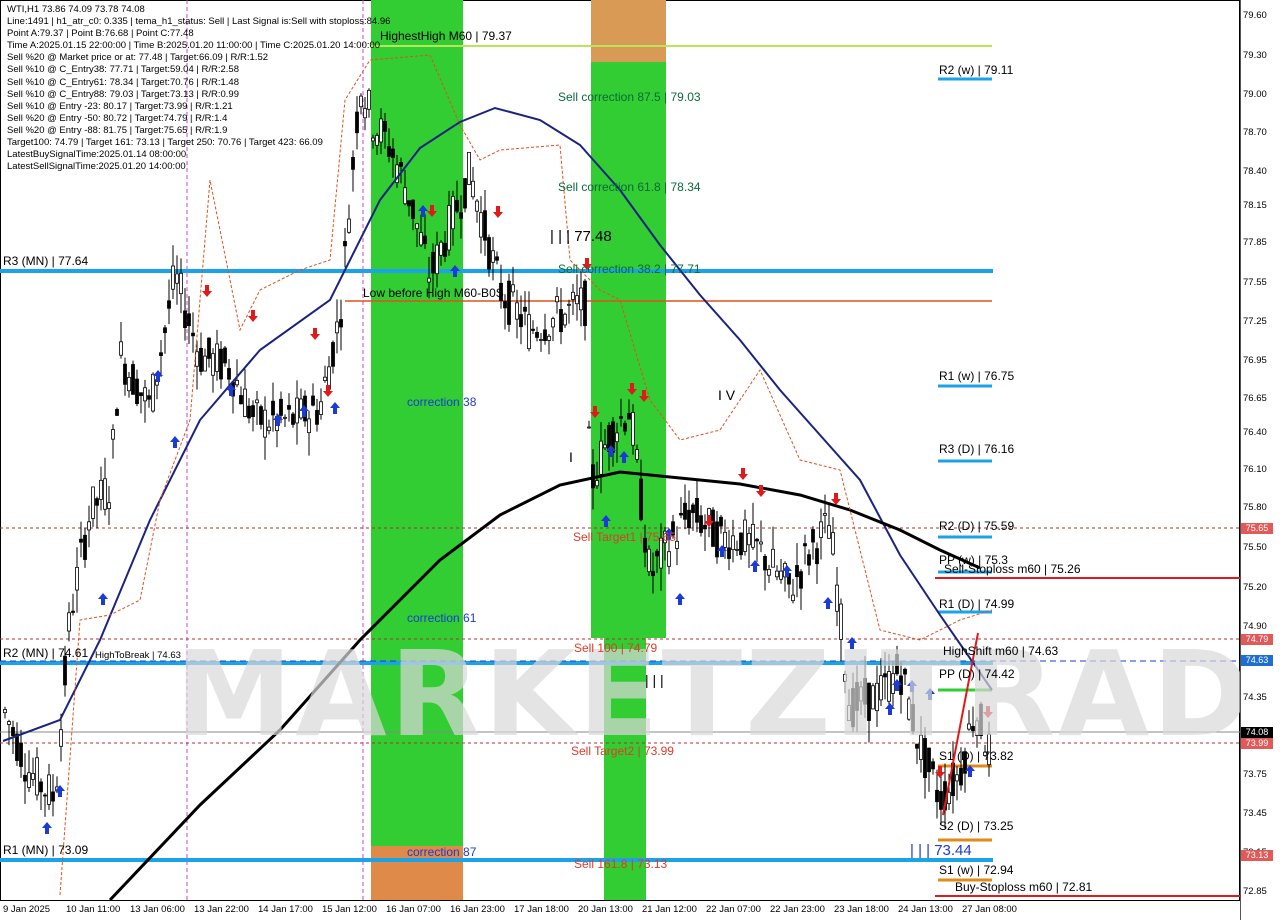  Describe the element at coordinates (1255, 398) in the screenshot. I see `price-tick-label: 76.65` at that location.